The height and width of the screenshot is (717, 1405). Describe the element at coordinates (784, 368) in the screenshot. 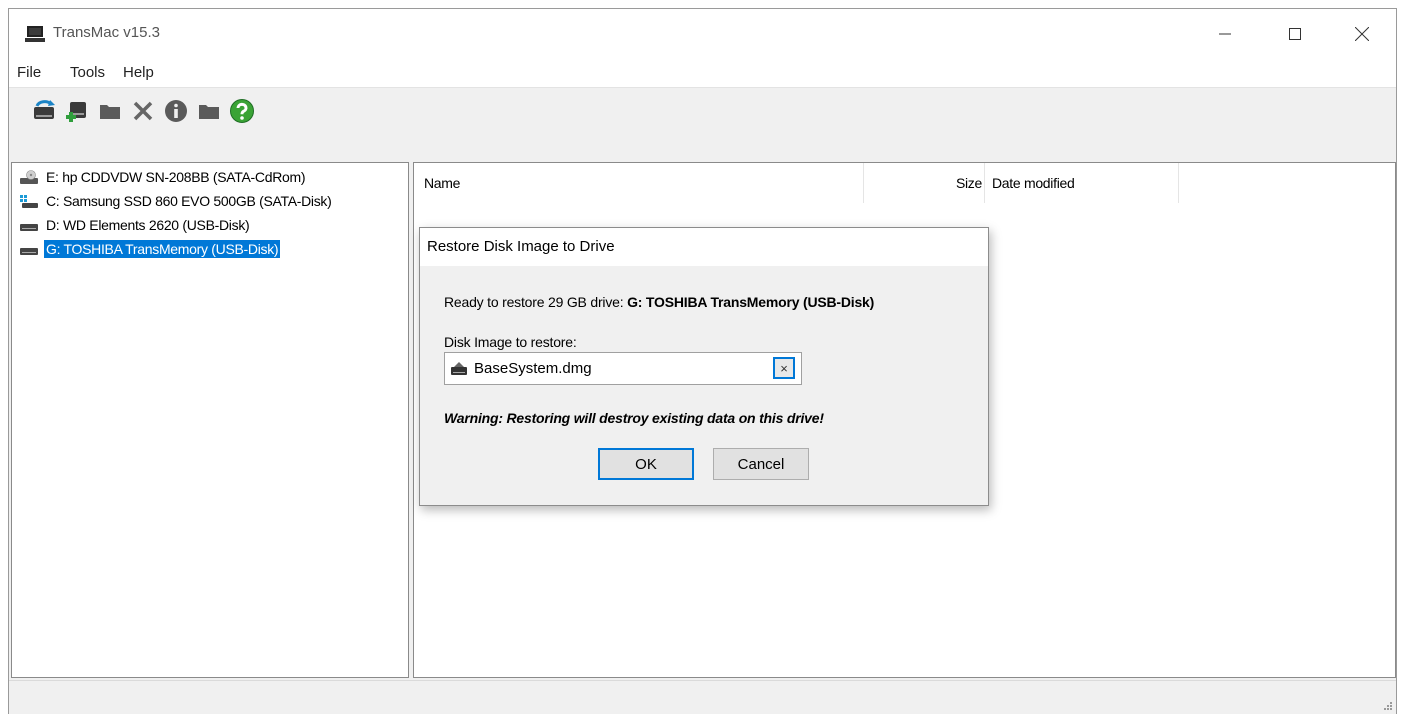

I see `clear-image-button: ×` at that location.